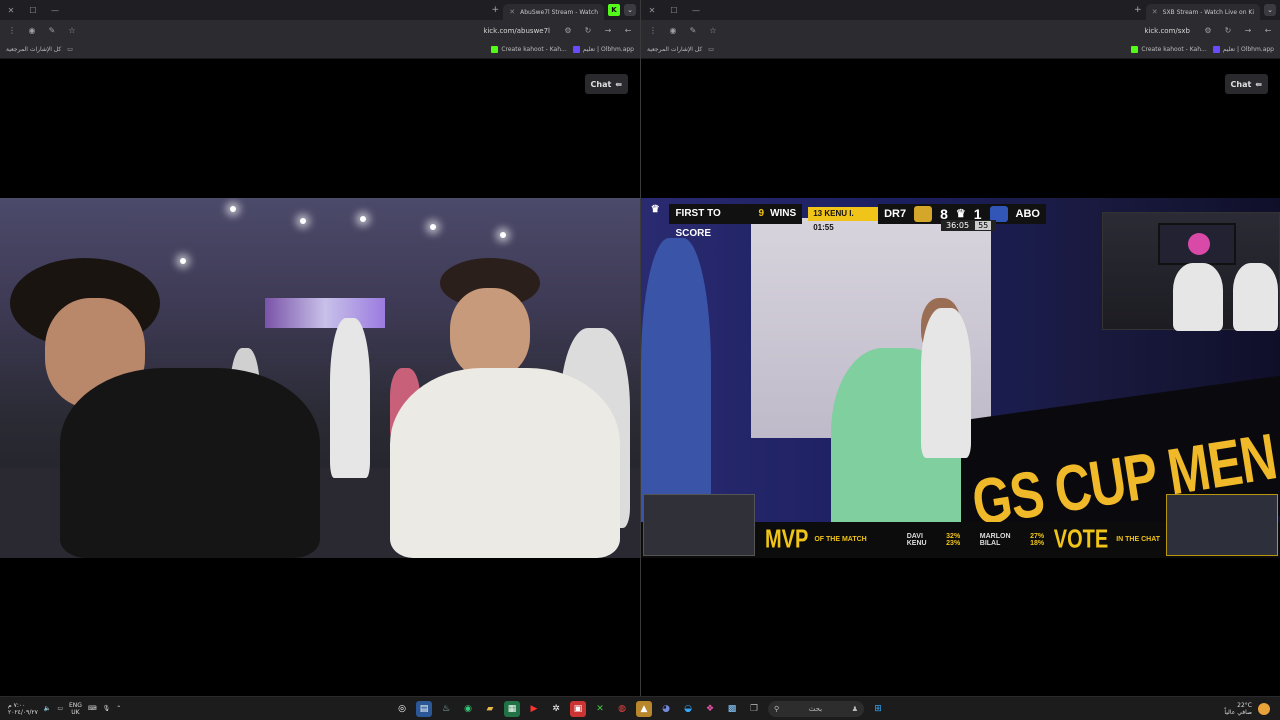 This screenshot has height=720, width=1280. Describe the element at coordinates (578, 708) in the screenshot. I see `pdf-icon: ▣` at that location.